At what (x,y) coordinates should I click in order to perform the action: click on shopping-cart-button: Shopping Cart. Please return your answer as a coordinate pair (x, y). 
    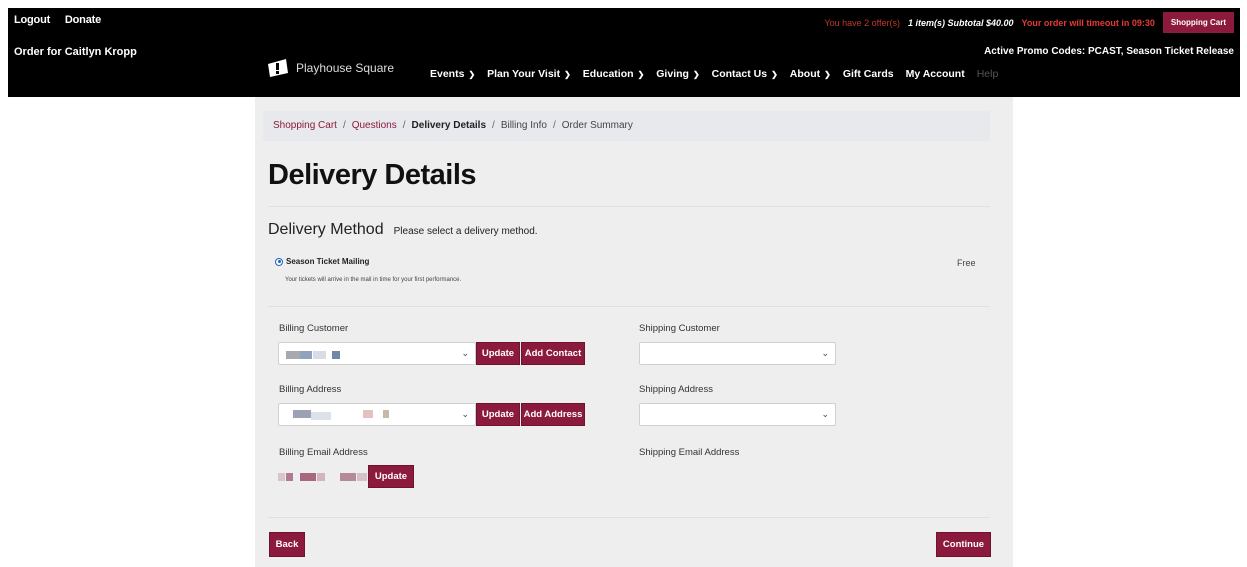
    Looking at the image, I should click on (1198, 22).